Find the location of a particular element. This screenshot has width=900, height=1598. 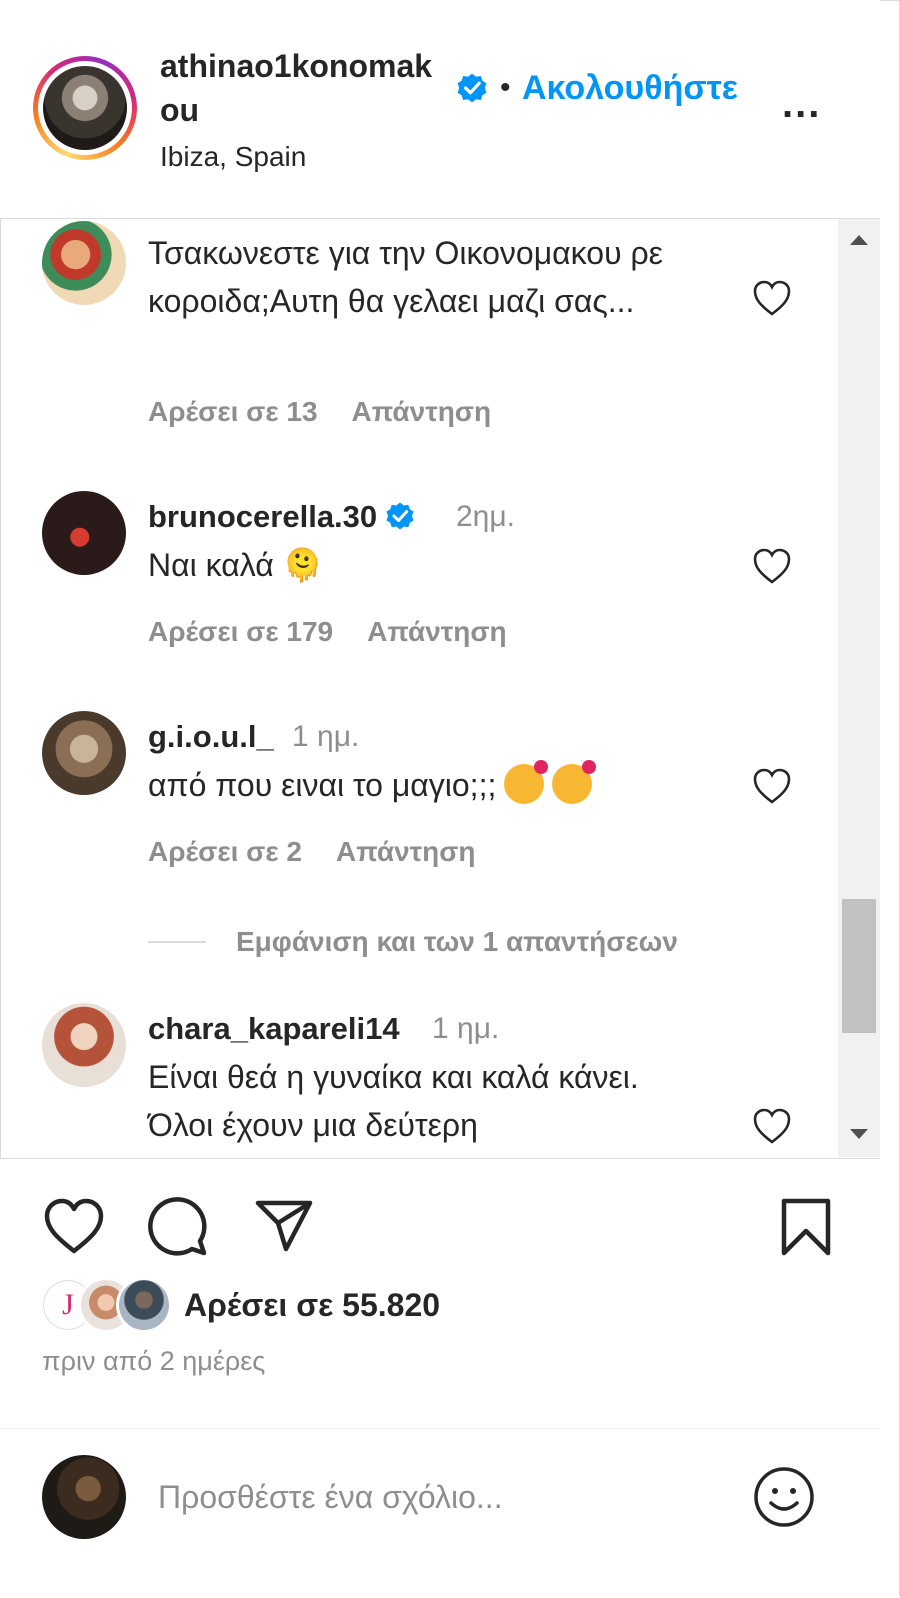

comment-likes: Αρέσει σε 179 is located at coordinates (240, 631).